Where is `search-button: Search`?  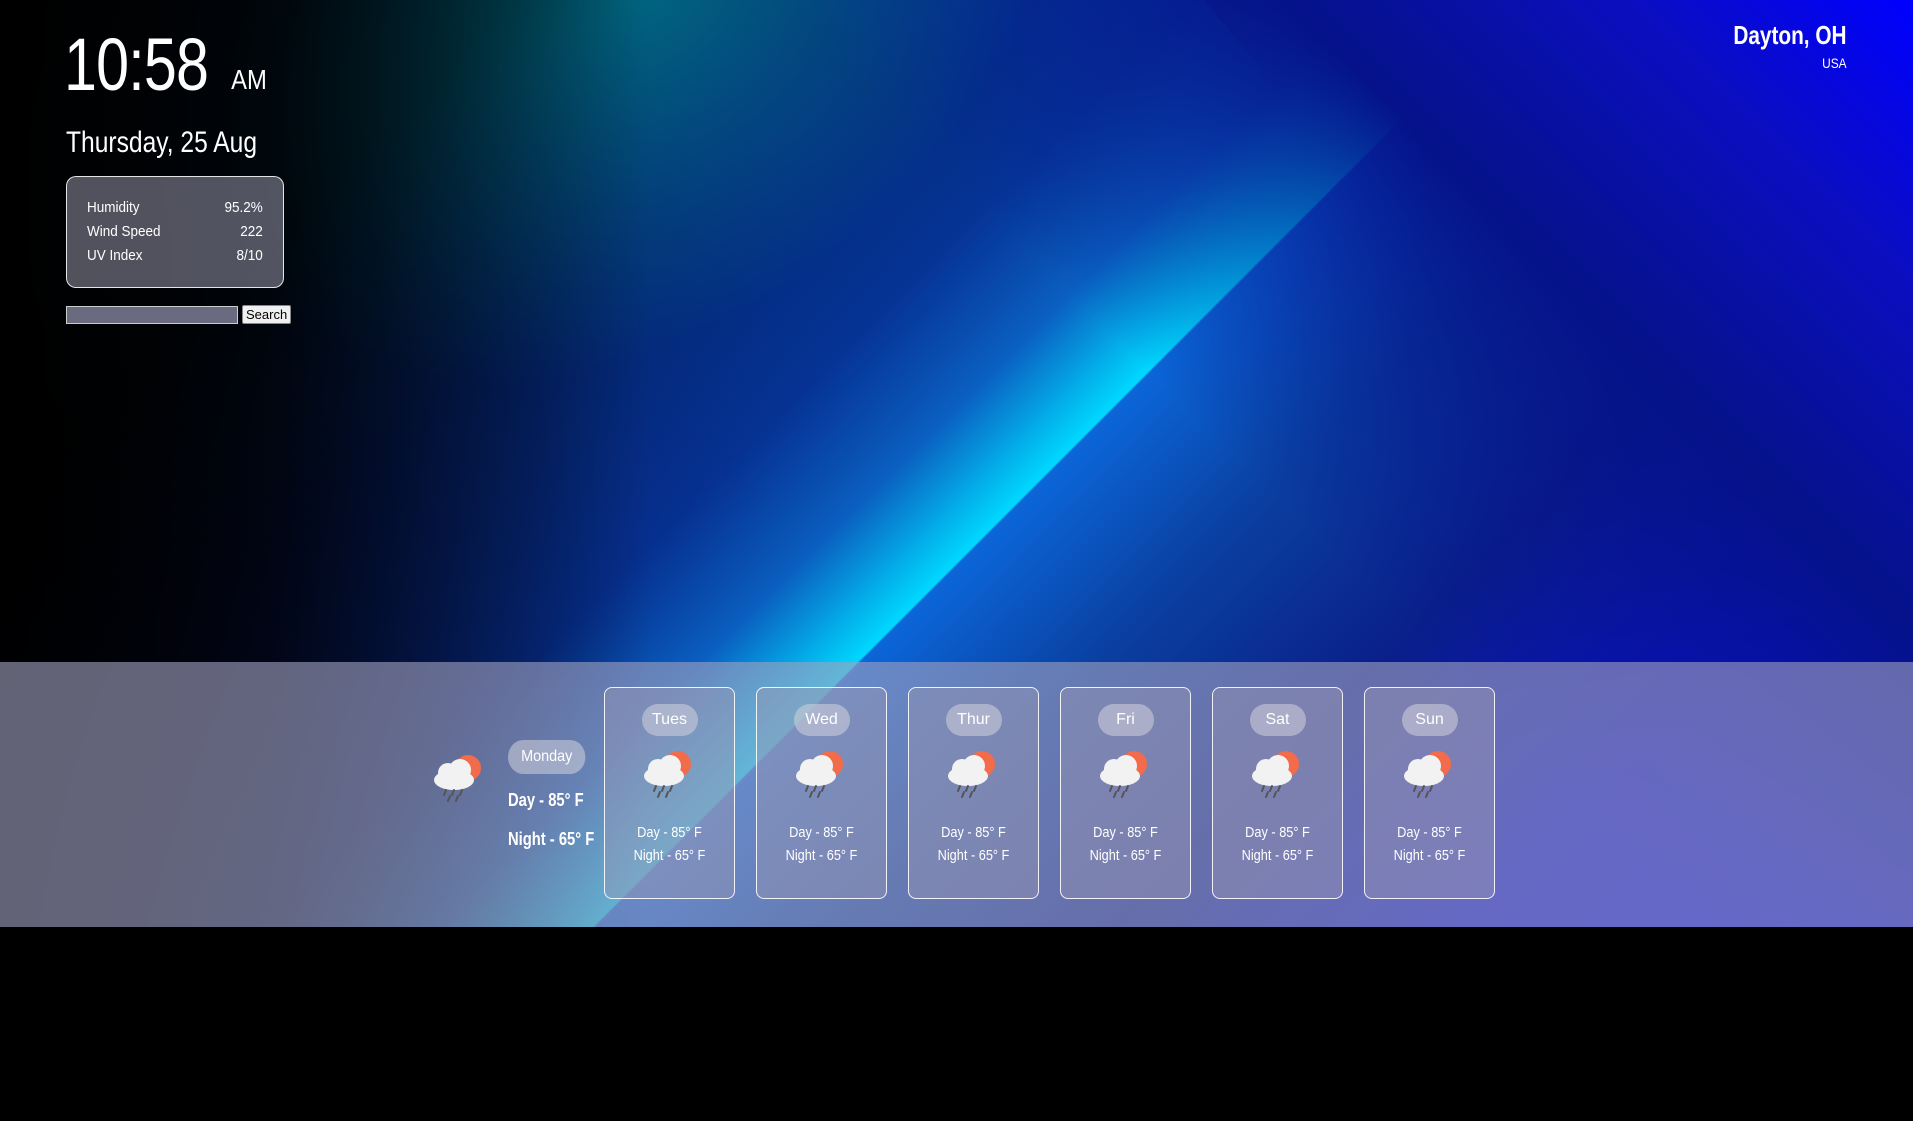
search-button: Search is located at coordinates (267, 314).